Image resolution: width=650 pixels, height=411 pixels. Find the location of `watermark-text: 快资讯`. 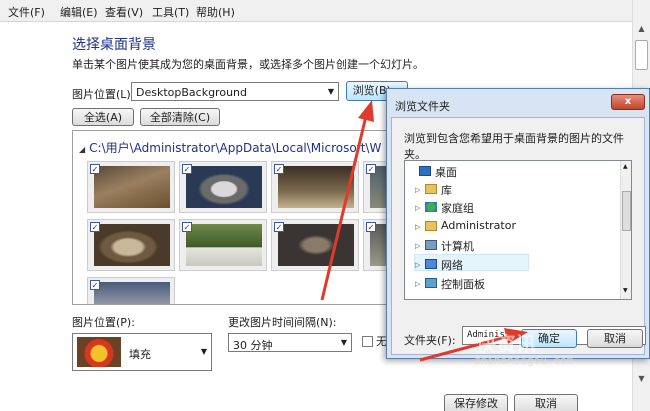

watermark-text: 快资讯 is located at coordinates (506, 344).